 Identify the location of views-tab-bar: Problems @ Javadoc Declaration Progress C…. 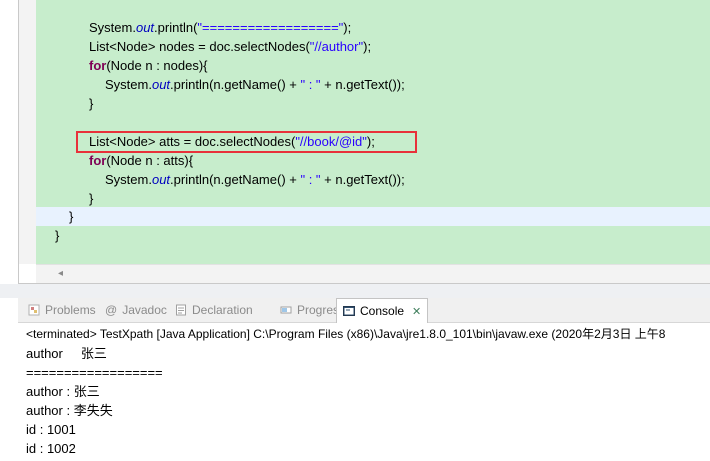
(364, 310).